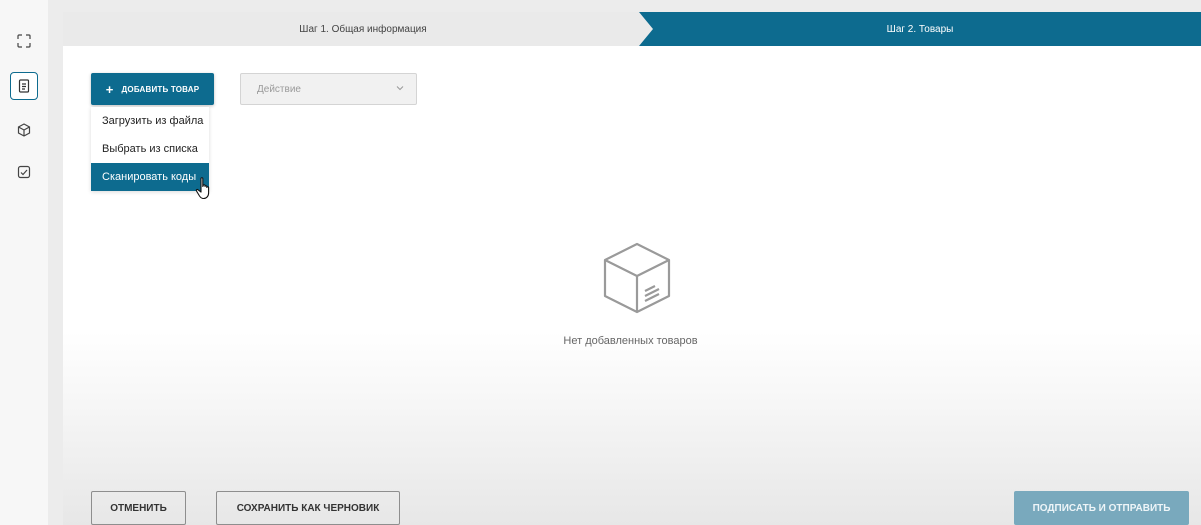 This screenshot has height=525, width=1201. Describe the element at coordinates (400, 88) in the screenshot. I see `chevron-down-icon` at that location.